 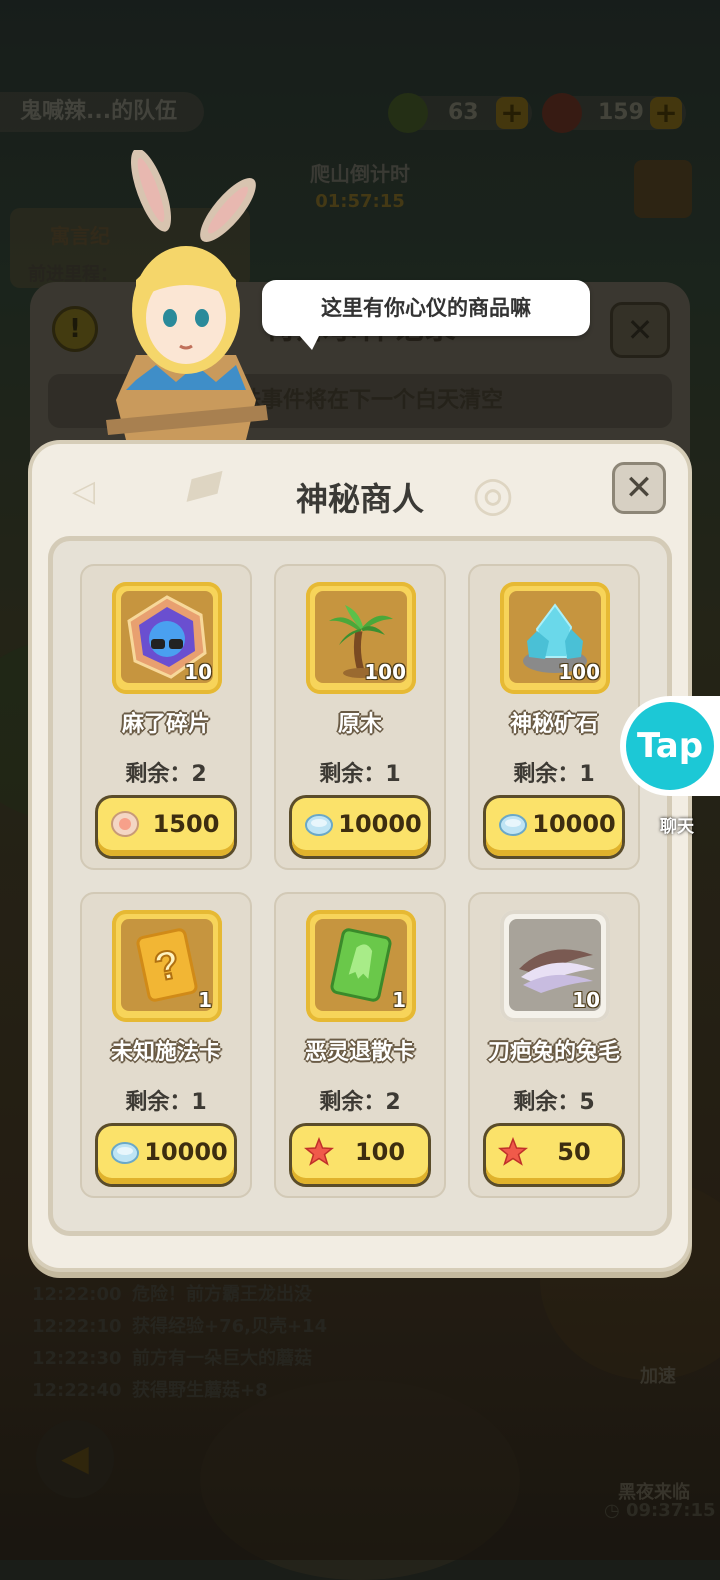 I want to click on speech-bubble: 这里有你心仪的商品嘛, so click(x=426, y=315).